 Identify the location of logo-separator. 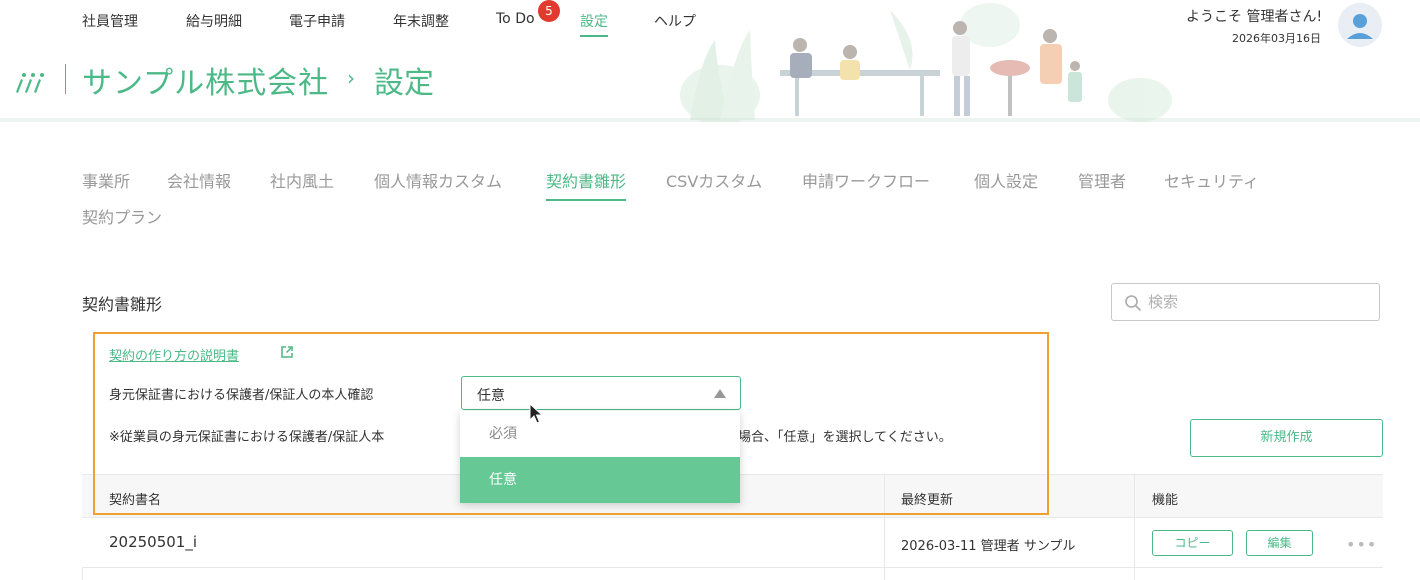
(65, 79).